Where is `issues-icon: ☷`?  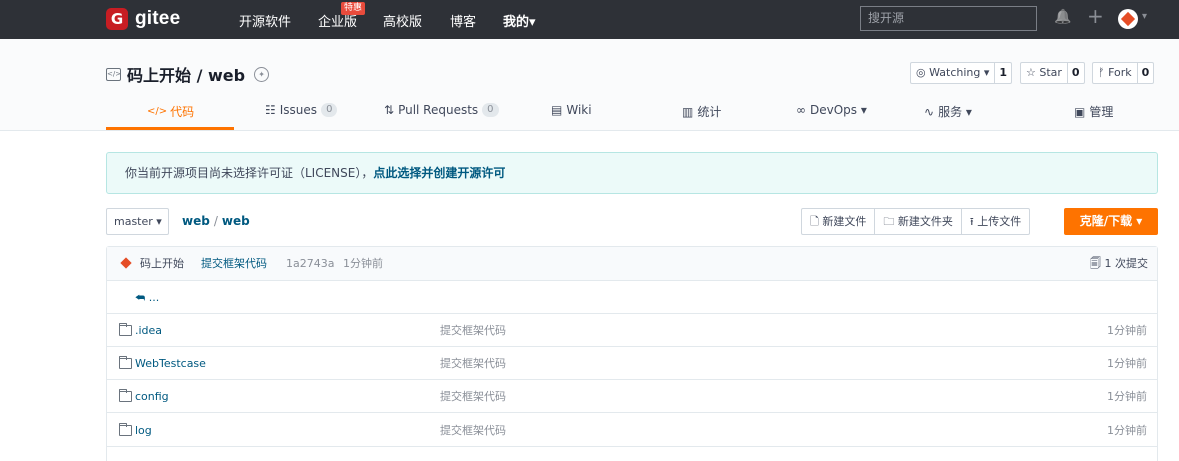 issues-icon: ☷ is located at coordinates (270, 110).